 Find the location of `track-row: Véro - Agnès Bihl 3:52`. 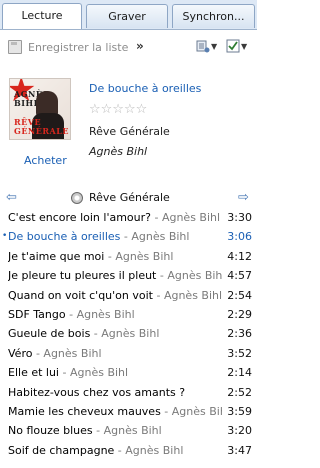

track-row: Véro - Agnès Bihl 3:52 is located at coordinates (128, 353).